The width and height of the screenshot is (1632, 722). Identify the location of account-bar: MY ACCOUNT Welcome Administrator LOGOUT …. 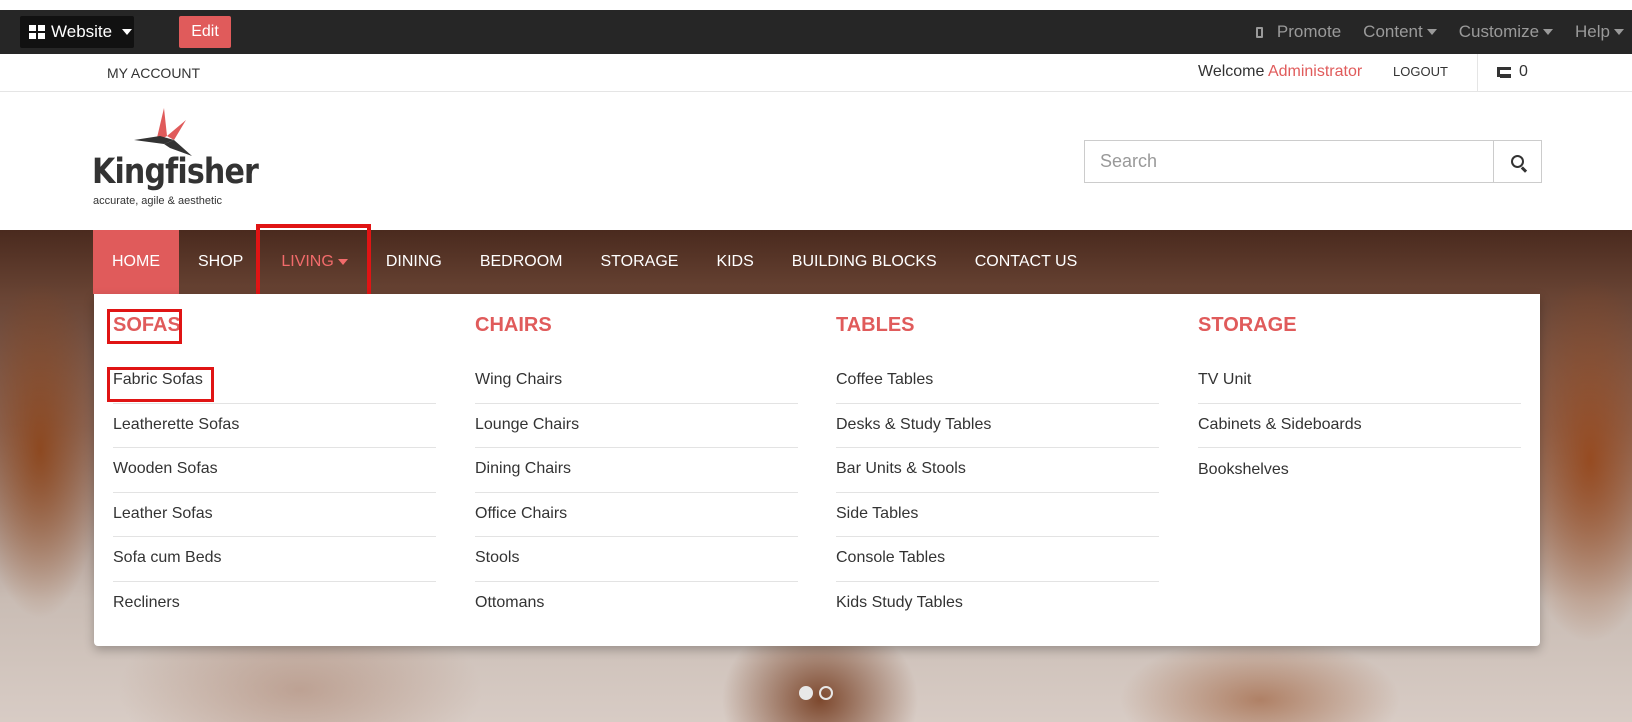
(816, 73).